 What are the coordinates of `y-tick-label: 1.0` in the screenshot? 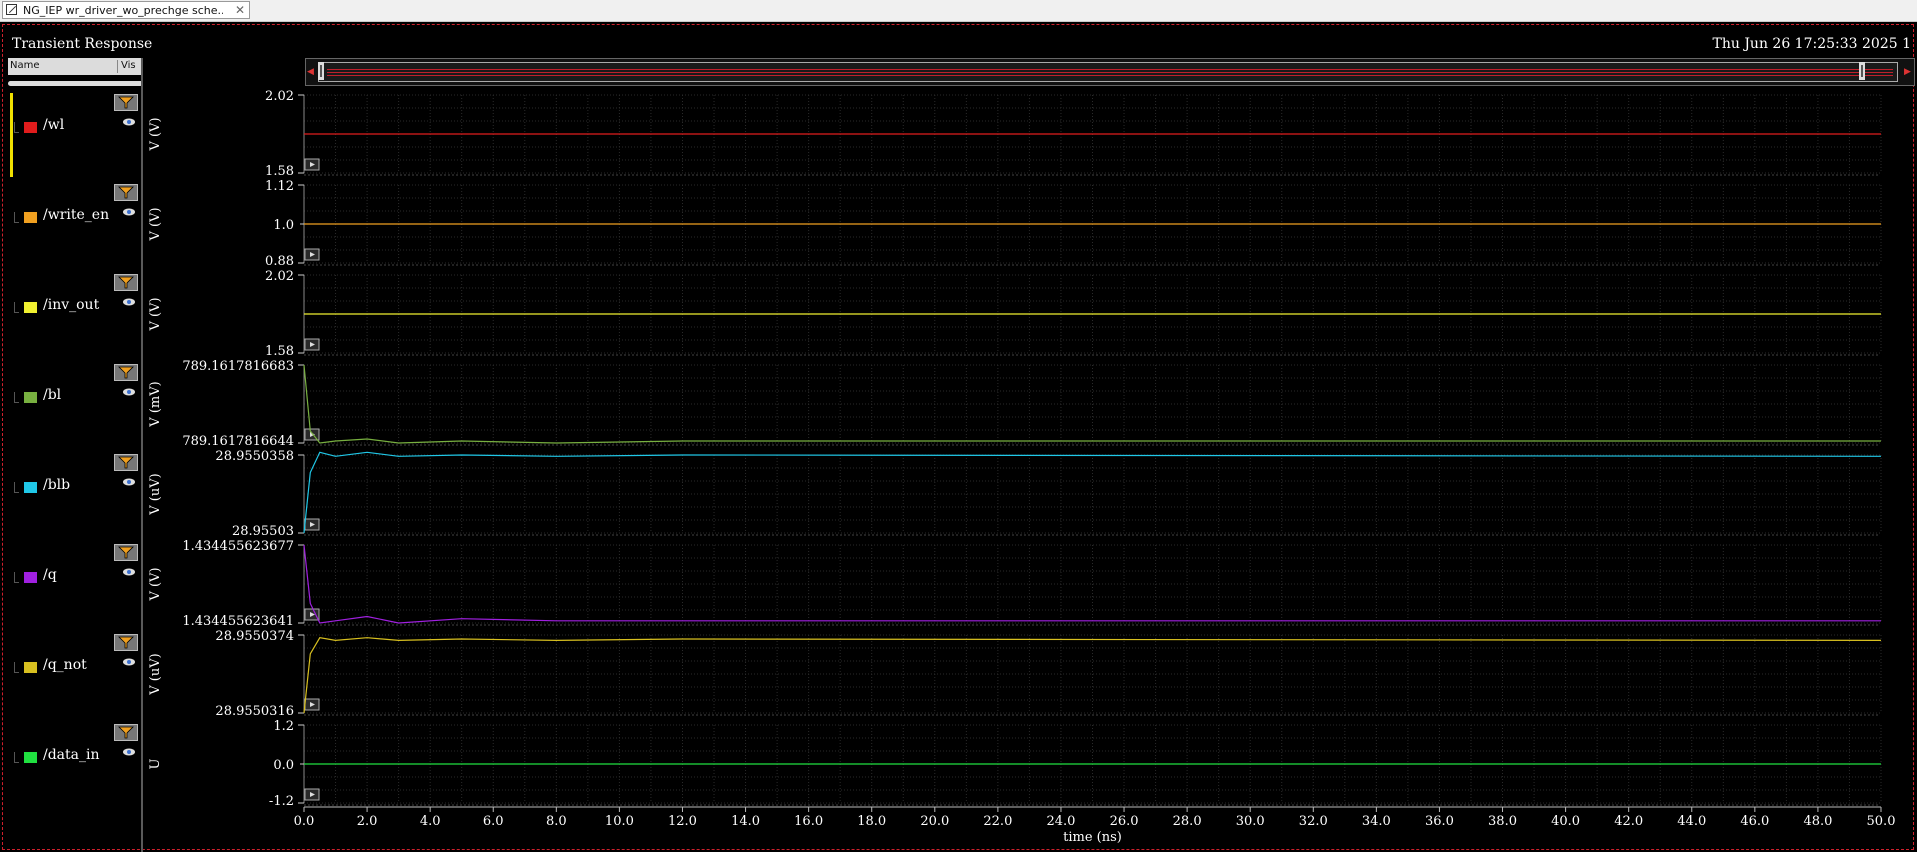 It's located at (283, 225).